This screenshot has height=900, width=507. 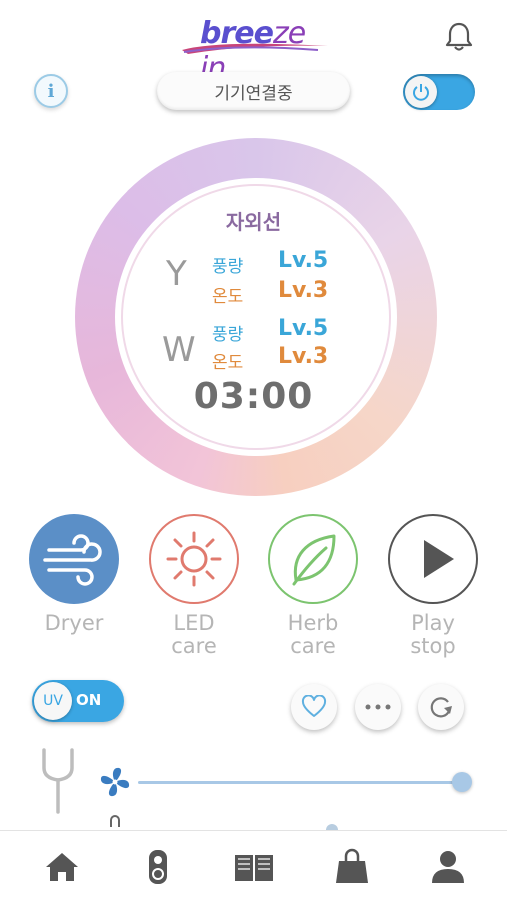 What do you see at coordinates (89, 700) in the screenshot?
I see `uv-toggle-state: ON` at bounding box center [89, 700].